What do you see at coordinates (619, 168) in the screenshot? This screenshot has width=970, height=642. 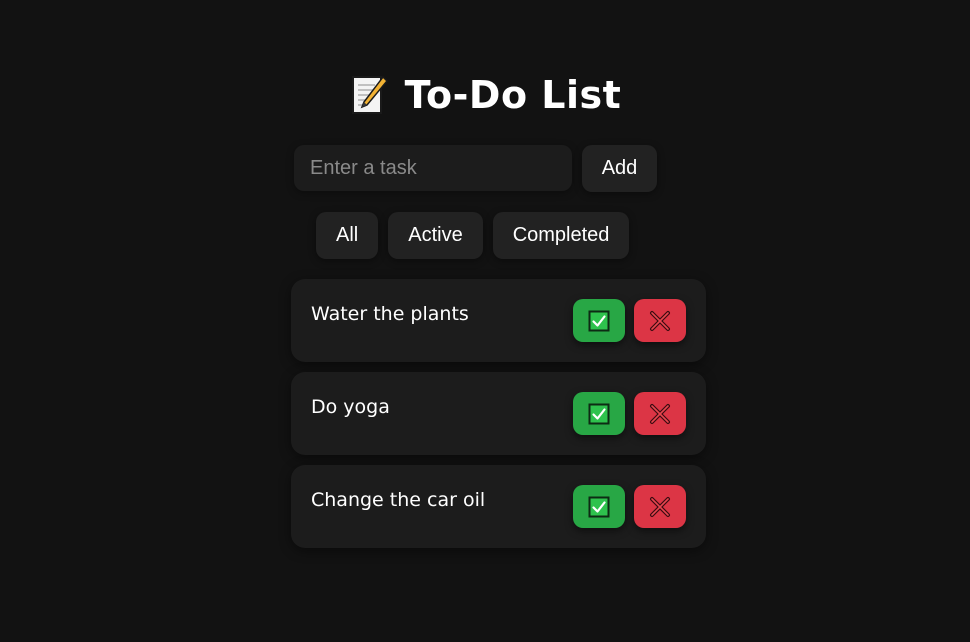 I see `add-button: Add` at bounding box center [619, 168].